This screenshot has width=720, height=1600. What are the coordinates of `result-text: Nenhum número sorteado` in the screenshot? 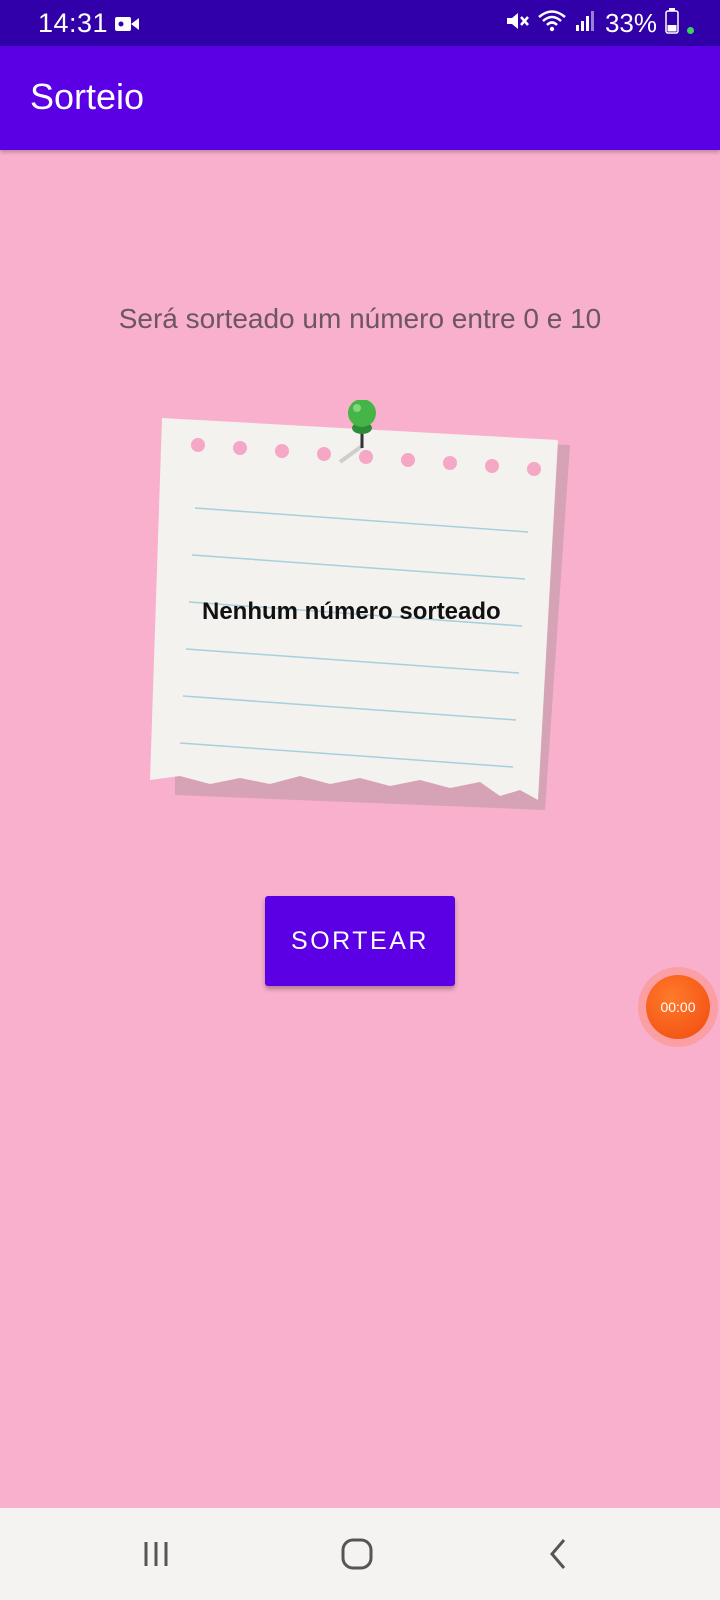 It's located at (351, 611).